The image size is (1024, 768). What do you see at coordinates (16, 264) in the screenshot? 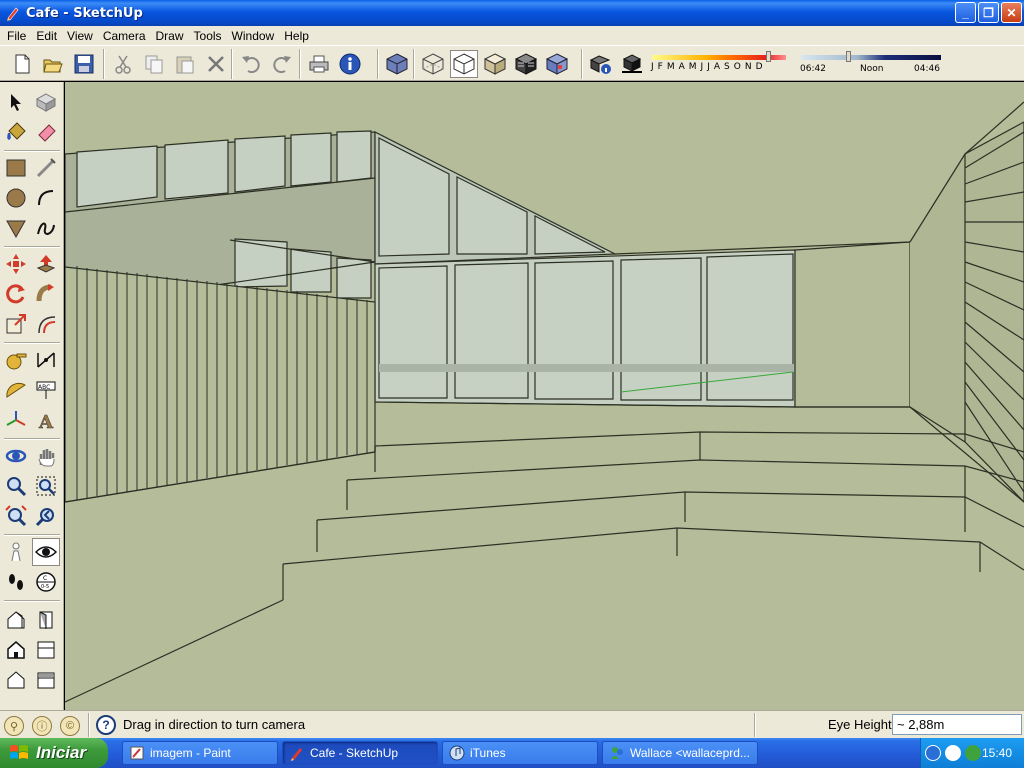
I see `move-icon` at bounding box center [16, 264].